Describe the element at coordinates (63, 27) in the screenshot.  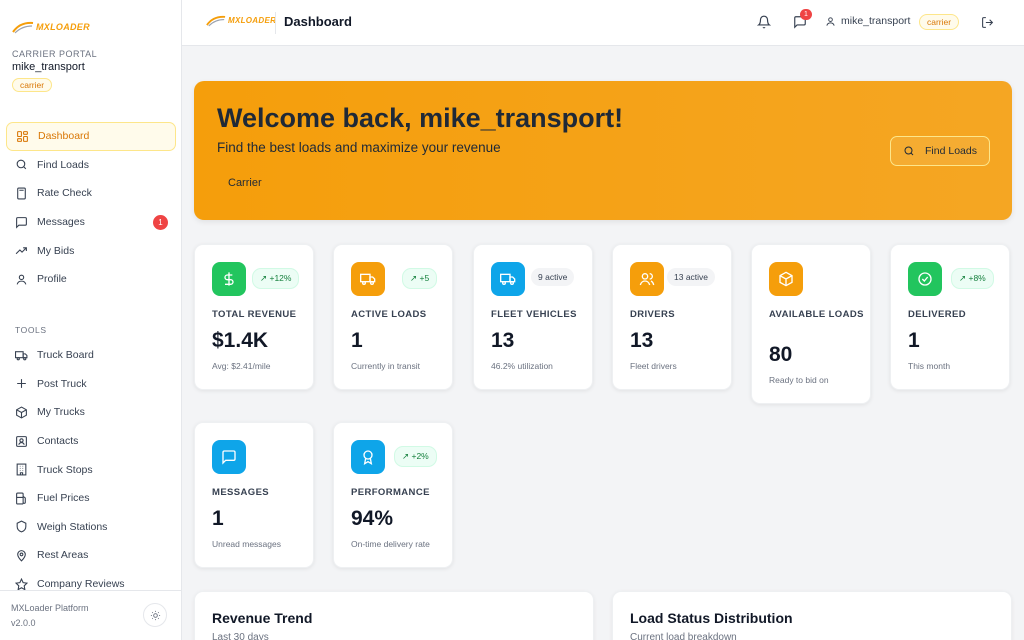
I see `logo-text: MXLOADER` at that location.